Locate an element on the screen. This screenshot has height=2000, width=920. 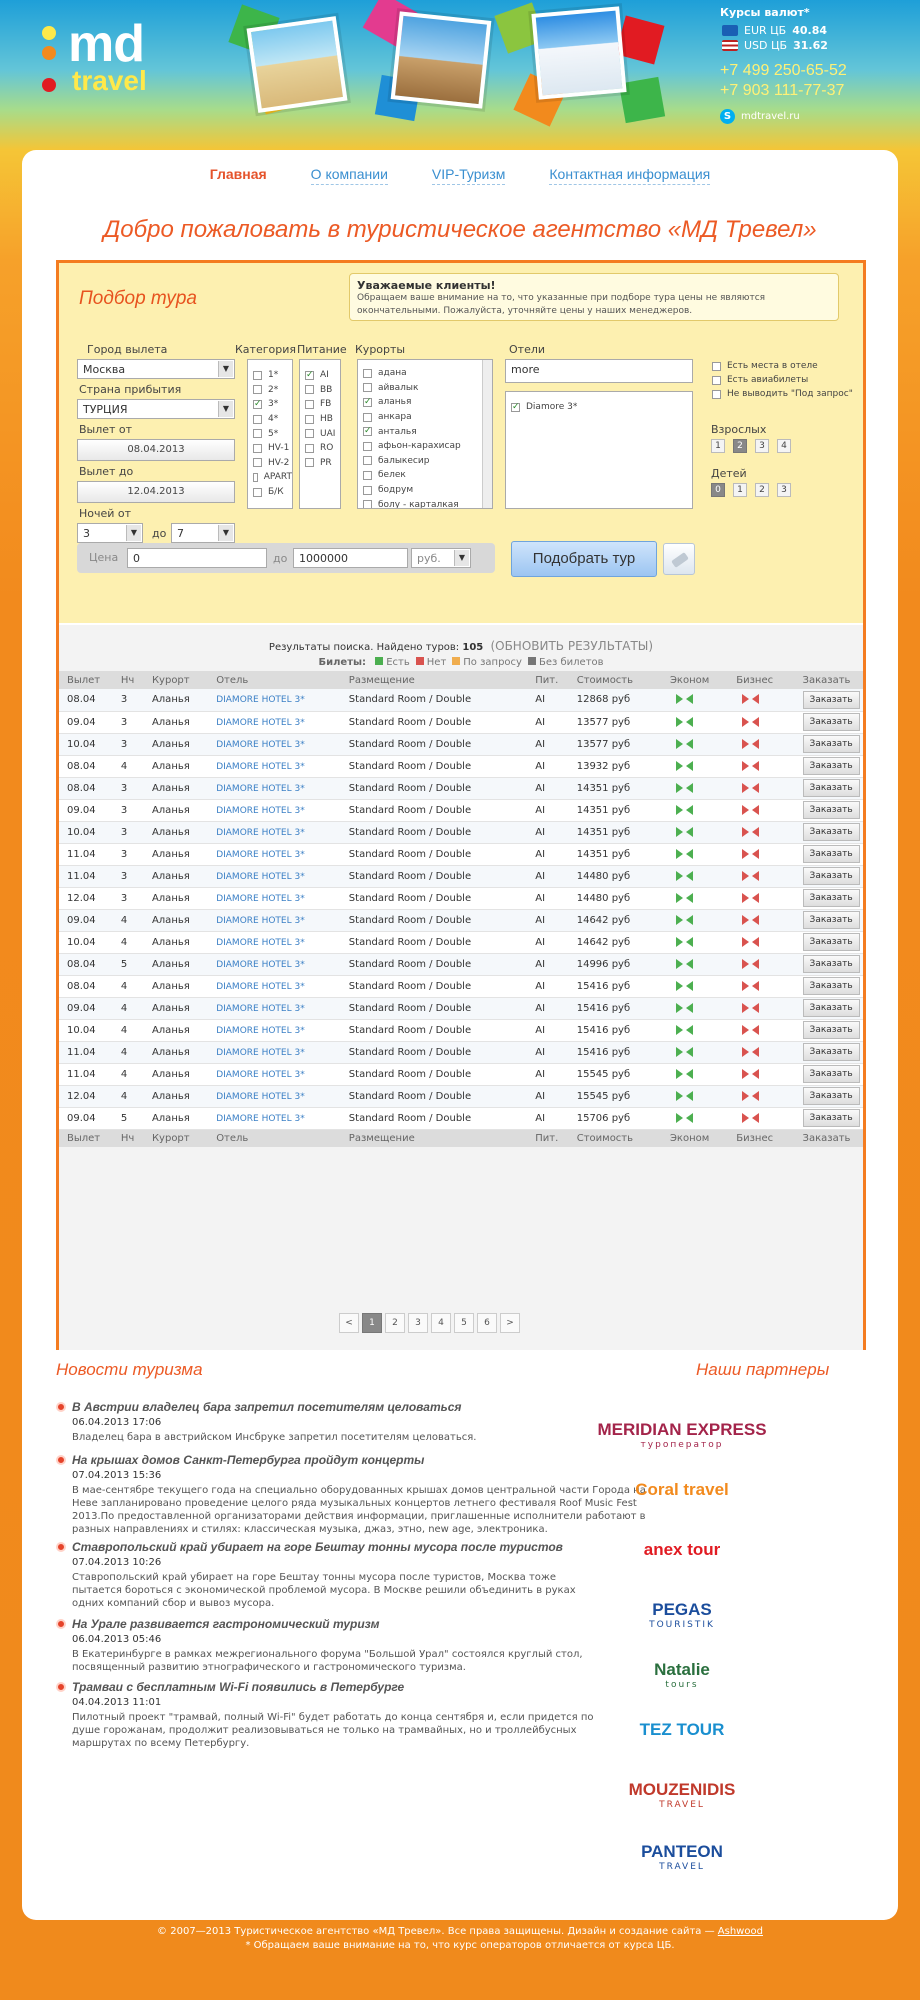
resort-item: анкара is located at coordinates (425, 417).